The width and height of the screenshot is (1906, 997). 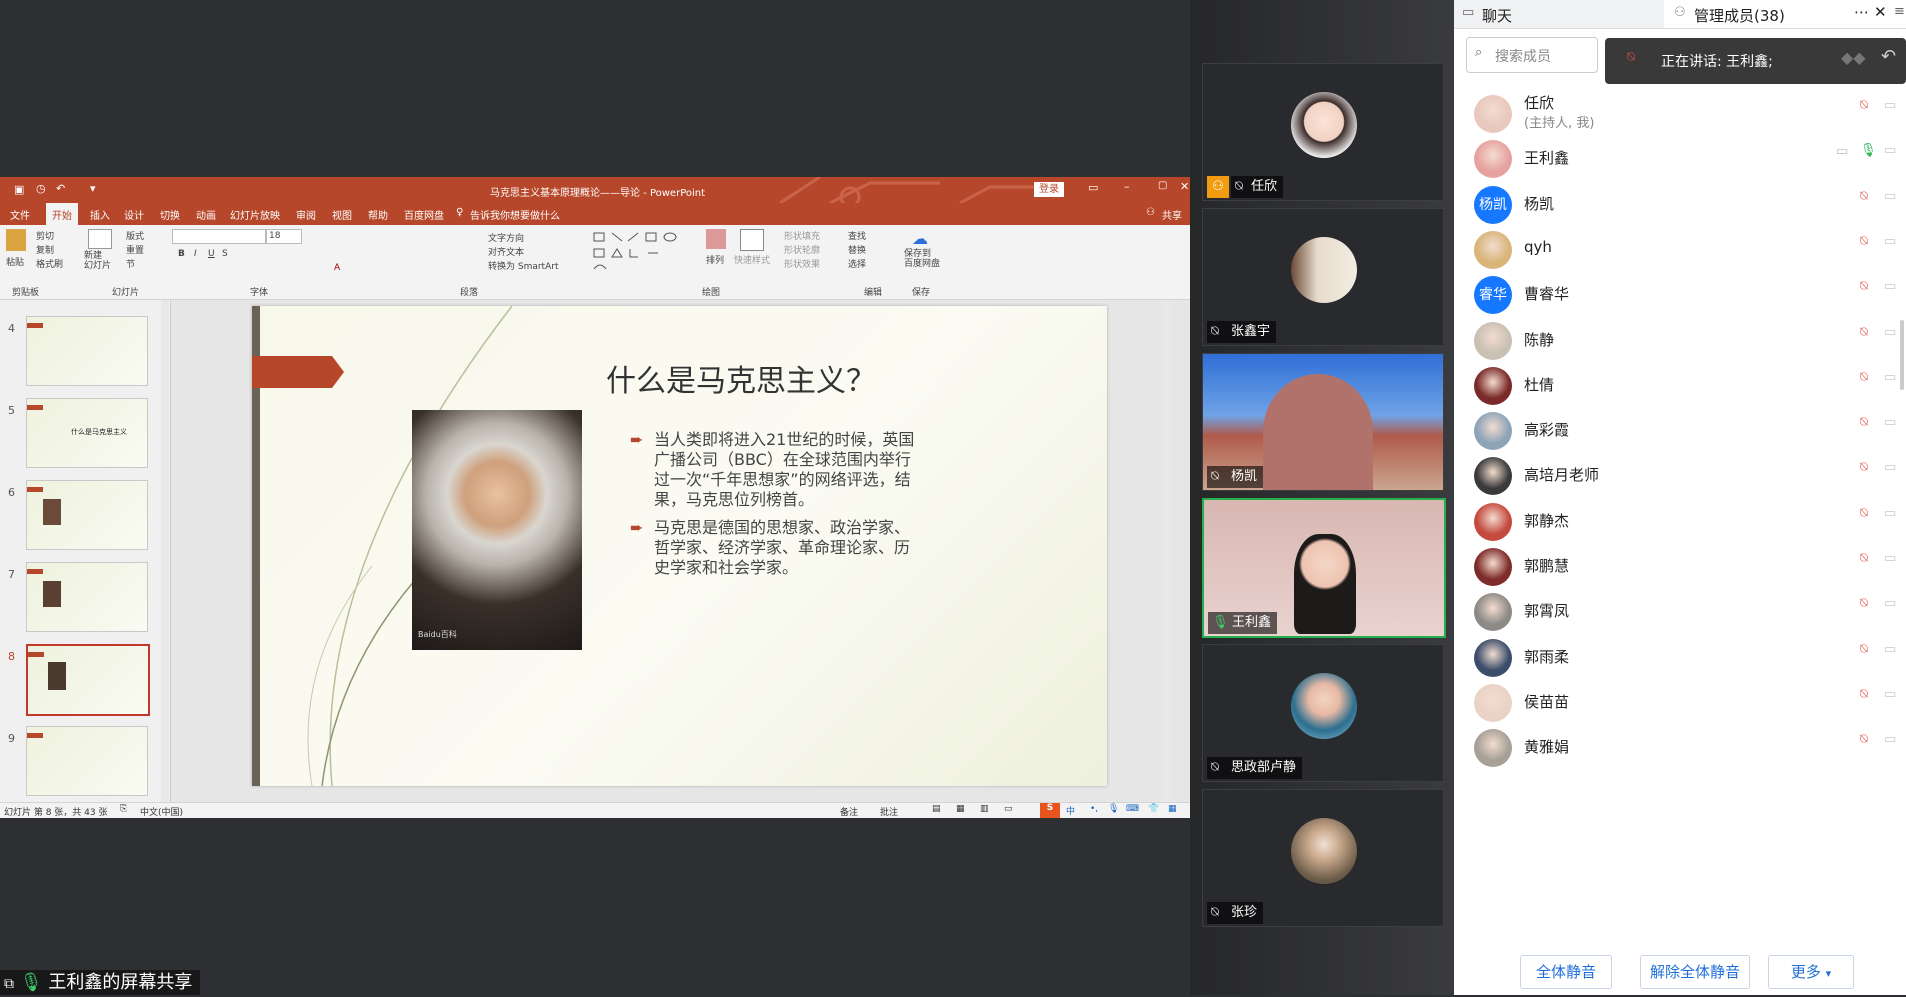 What do you see at coordinates (88, 680) in the screenshot?
I see `slide-thumbnail-8-selected` at bounding box center [88, 680].